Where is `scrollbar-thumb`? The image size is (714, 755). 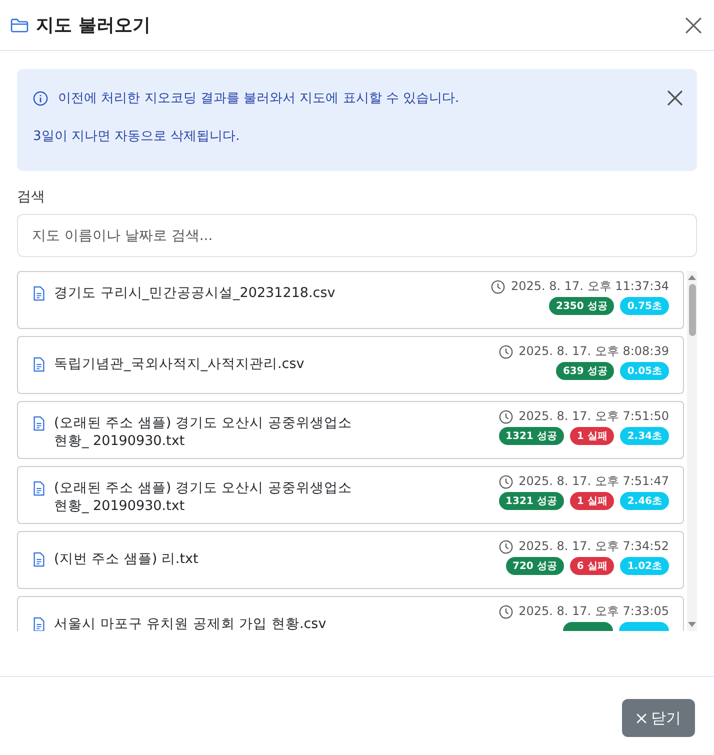 scrollbar-thumb is located at coordinates (692, 310).